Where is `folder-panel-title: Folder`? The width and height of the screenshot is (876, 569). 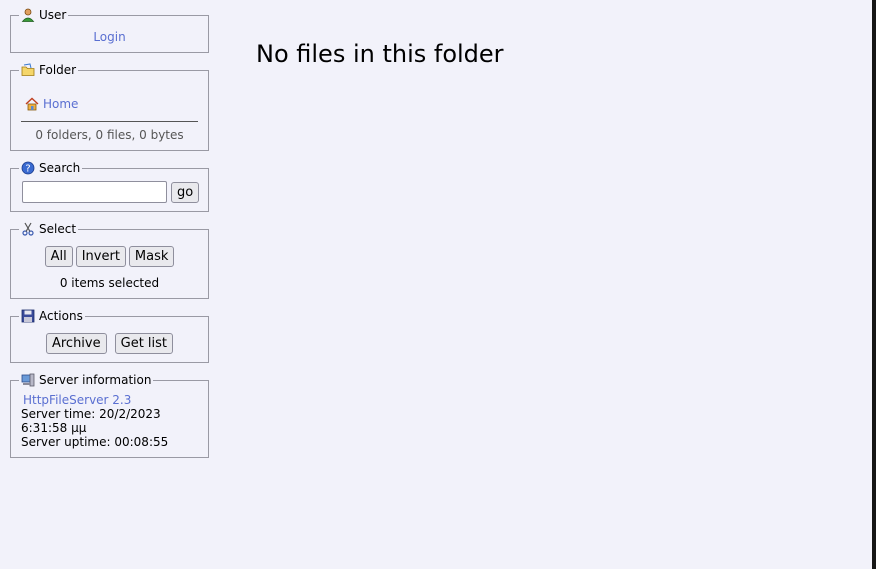 folder-panel-title: Folder is located at coordinates (58, 70).